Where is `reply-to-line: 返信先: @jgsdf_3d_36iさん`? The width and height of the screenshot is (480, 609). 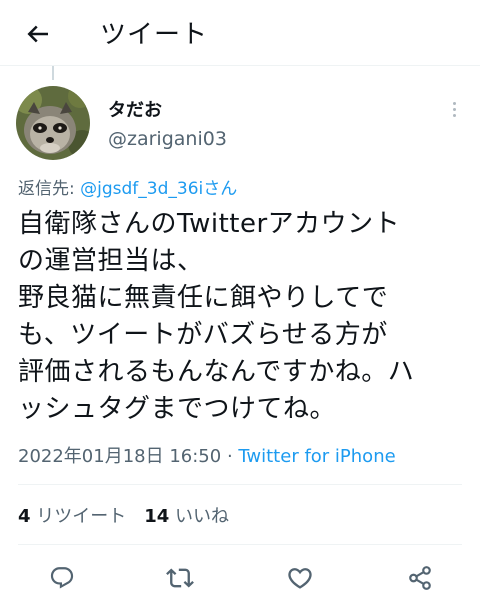
reply-to-line: 返信先: @jgsdf_3d_36iさん is located at coordinates (127, 186).